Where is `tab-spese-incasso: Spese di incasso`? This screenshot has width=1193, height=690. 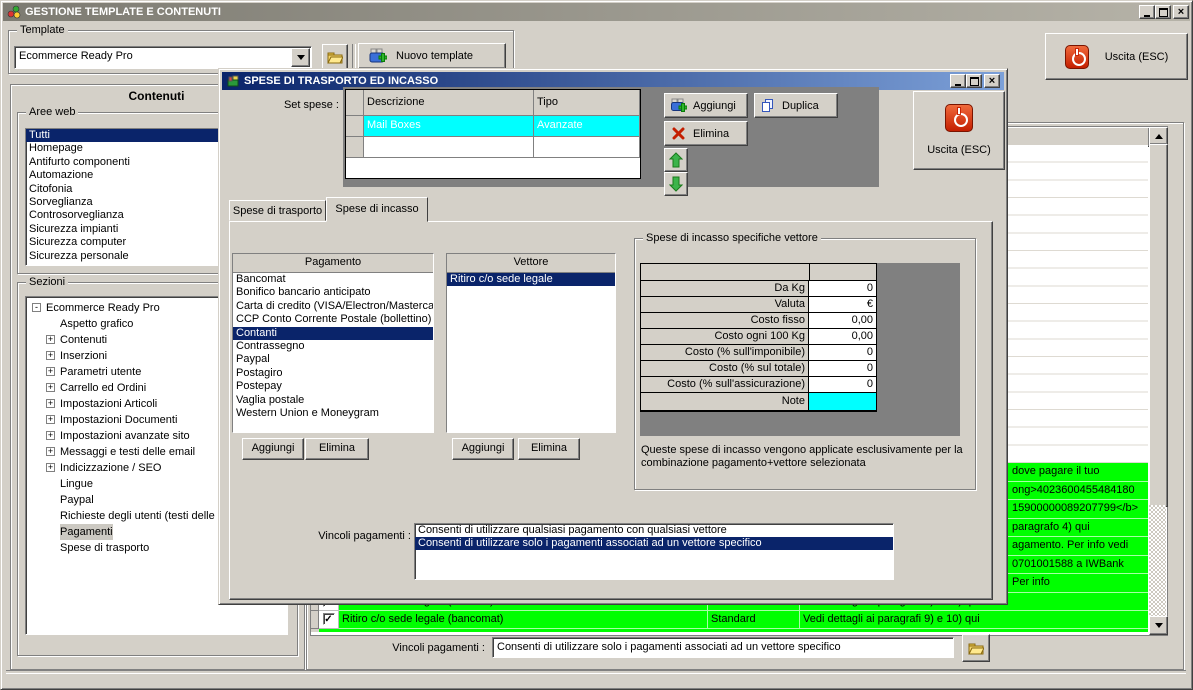
tab-spese-incasso: Spese di incasso is located at coordinates (377, 209).